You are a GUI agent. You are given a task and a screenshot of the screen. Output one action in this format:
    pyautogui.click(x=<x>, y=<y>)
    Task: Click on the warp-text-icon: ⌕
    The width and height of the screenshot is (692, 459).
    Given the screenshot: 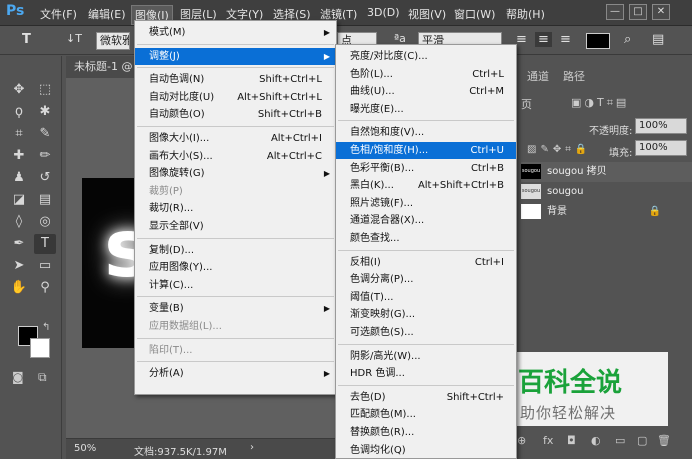 What is the action you would take?
    pyautogui.click(x=627, y=39)
    